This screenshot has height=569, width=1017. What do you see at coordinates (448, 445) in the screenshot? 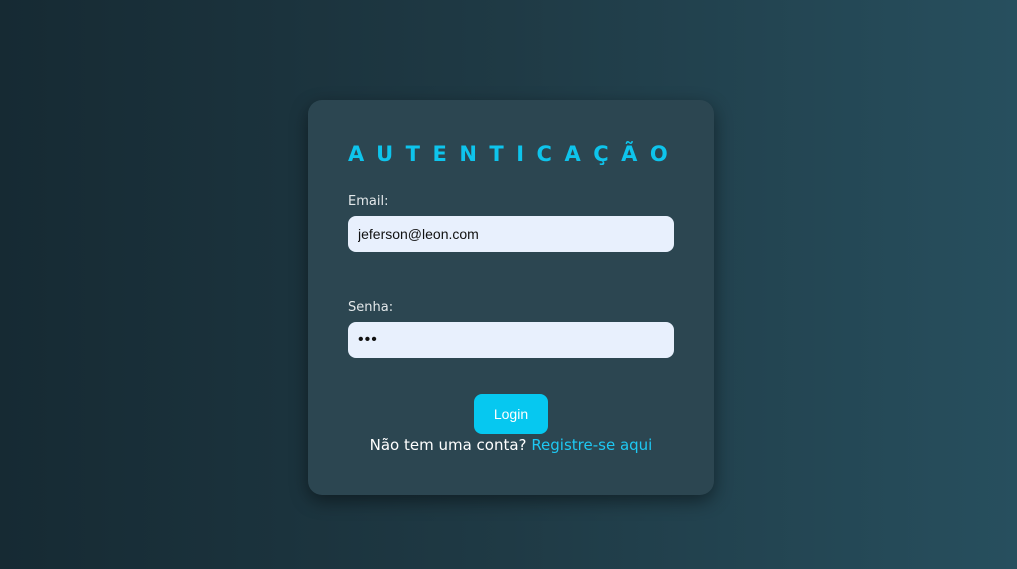
I see `register-prompt-text: Não tem uma conta?` at bounding box center [448, 445].